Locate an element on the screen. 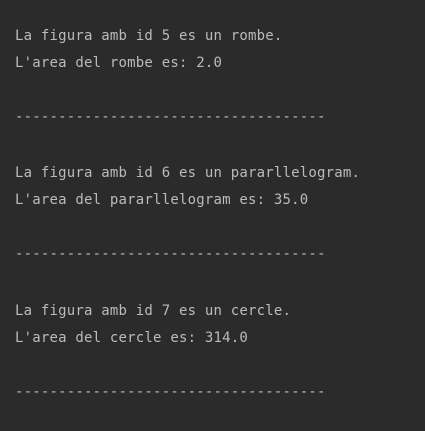 Image resolution: width=425 pixels, height=431 pixels. output-line: L'area del cercle es: 314.0 is located at coordinates (131, 338).